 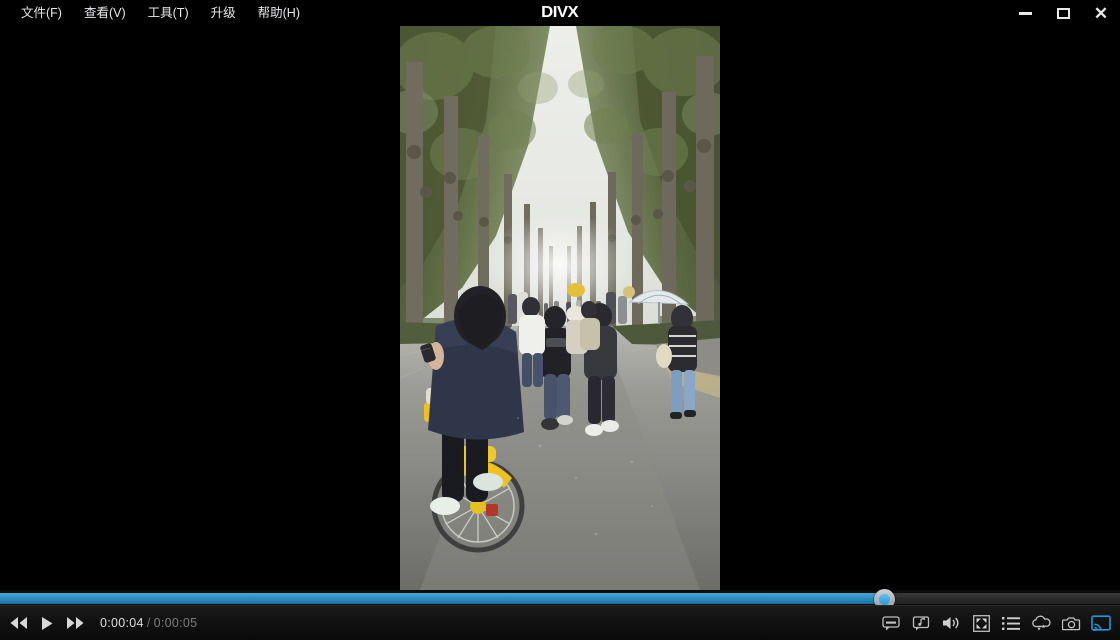 I want to click on menu-item-upgrade: 升级, so click(x=223, y=13).